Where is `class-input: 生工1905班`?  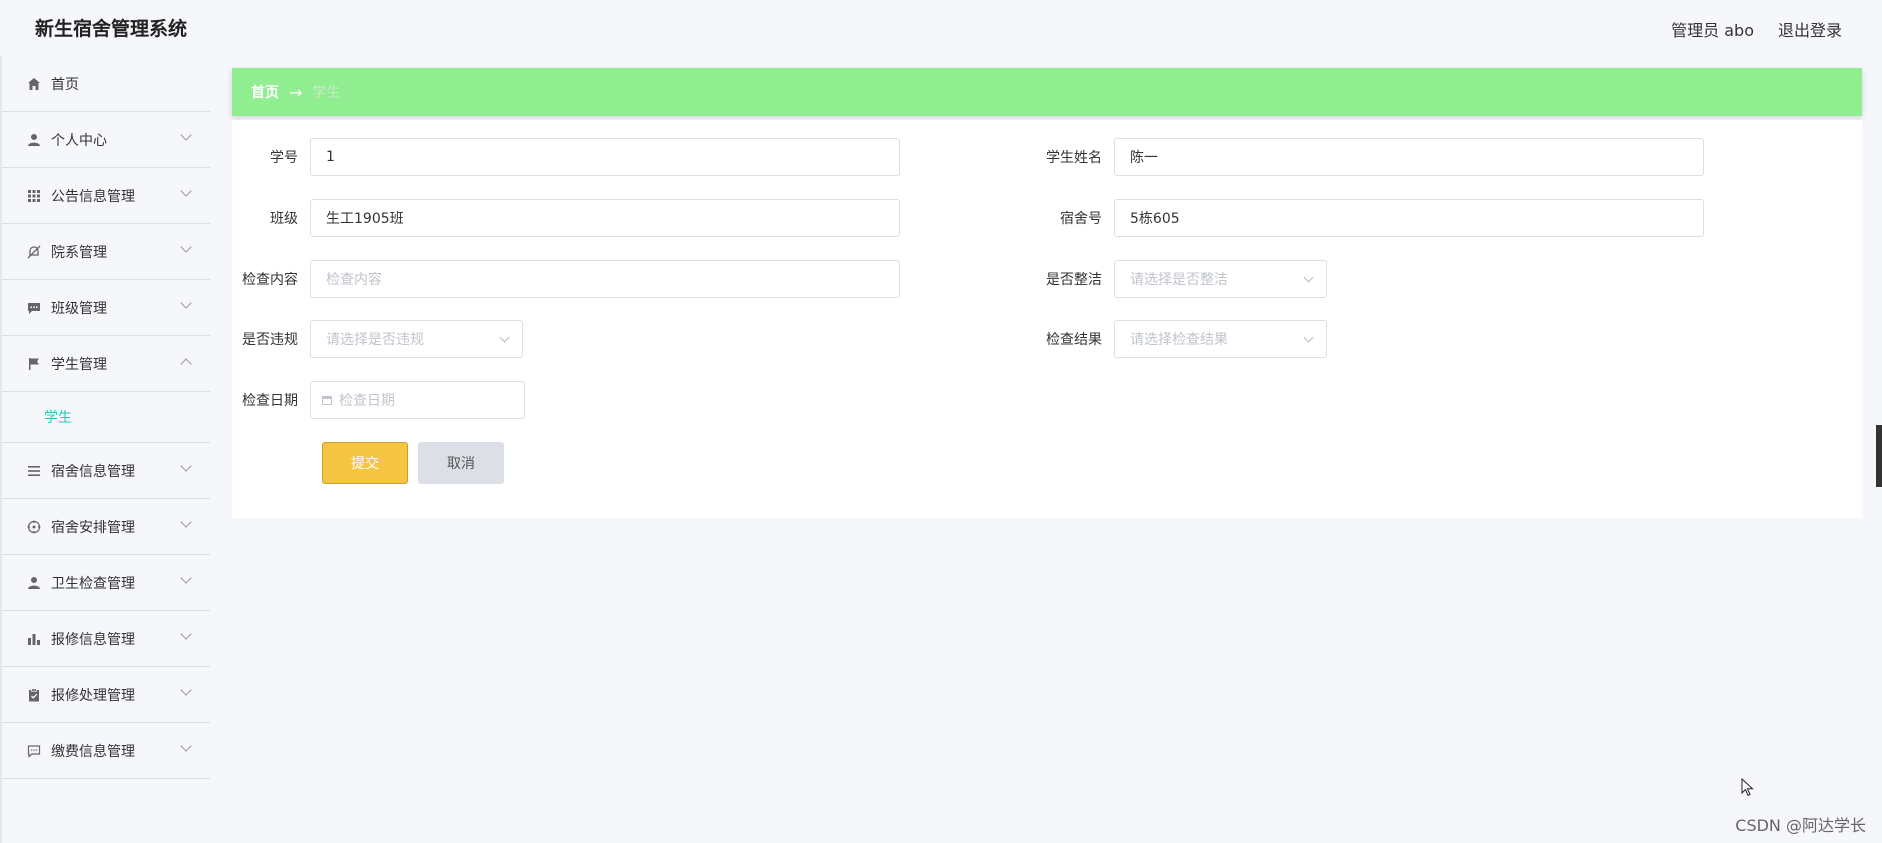
class-input: 生工1905班 is located at coordinates (605, 218).